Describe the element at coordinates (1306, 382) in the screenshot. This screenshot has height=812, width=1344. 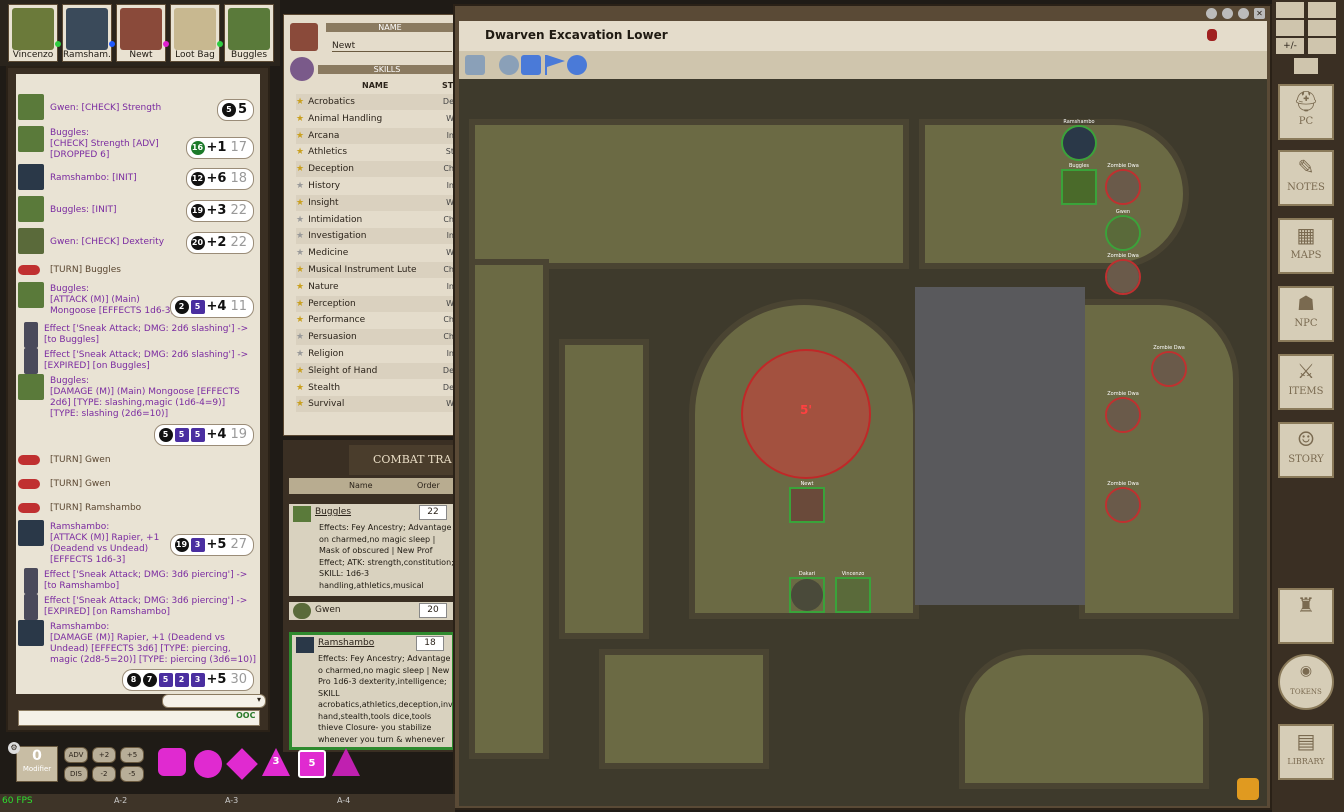
I see `items-button: ⚔ ITEMS` at that location.